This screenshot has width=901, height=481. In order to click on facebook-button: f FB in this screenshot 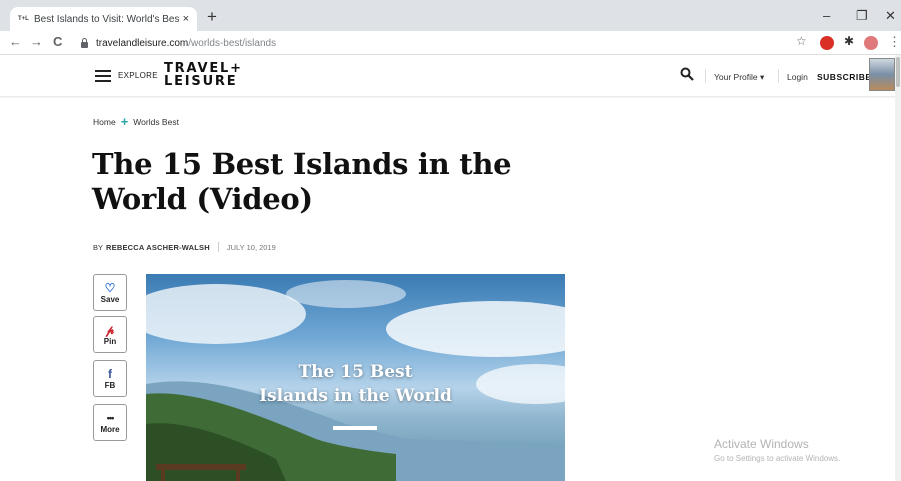, I will do `click(110, 378)`.